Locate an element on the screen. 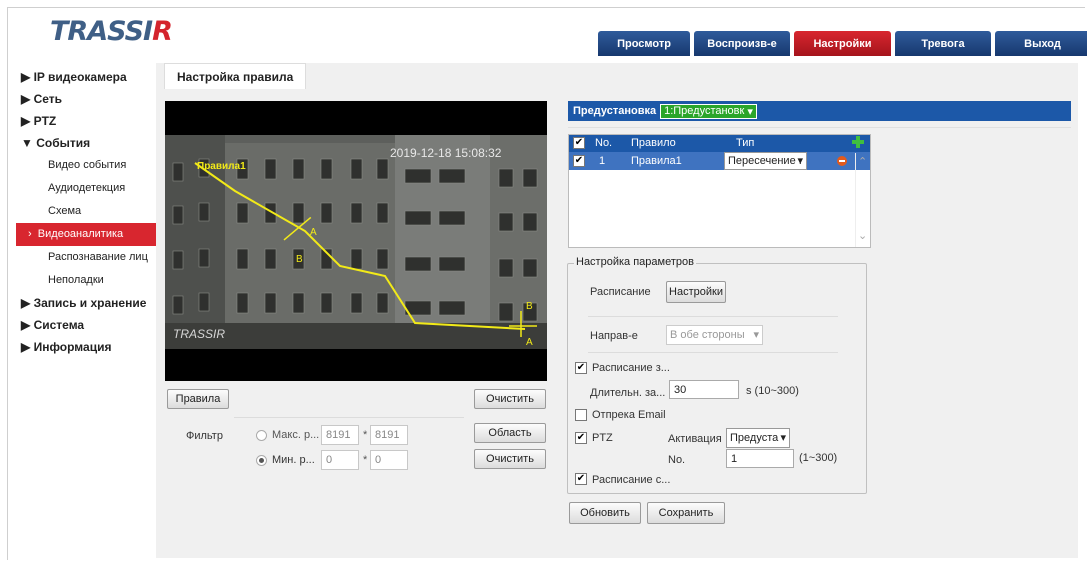 Image resolution: width=1087 pixels, height=562 pixels. filter-label: Фильтр is located at coordinates (204, 436).